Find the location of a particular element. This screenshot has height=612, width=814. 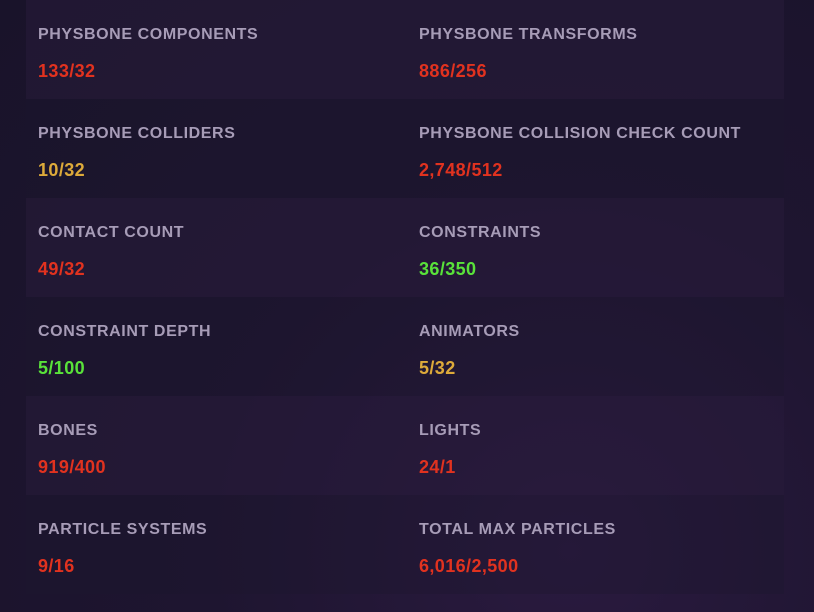

stat-label: PHYSBONE COMPONENTS is located at coordinates (148, 34).